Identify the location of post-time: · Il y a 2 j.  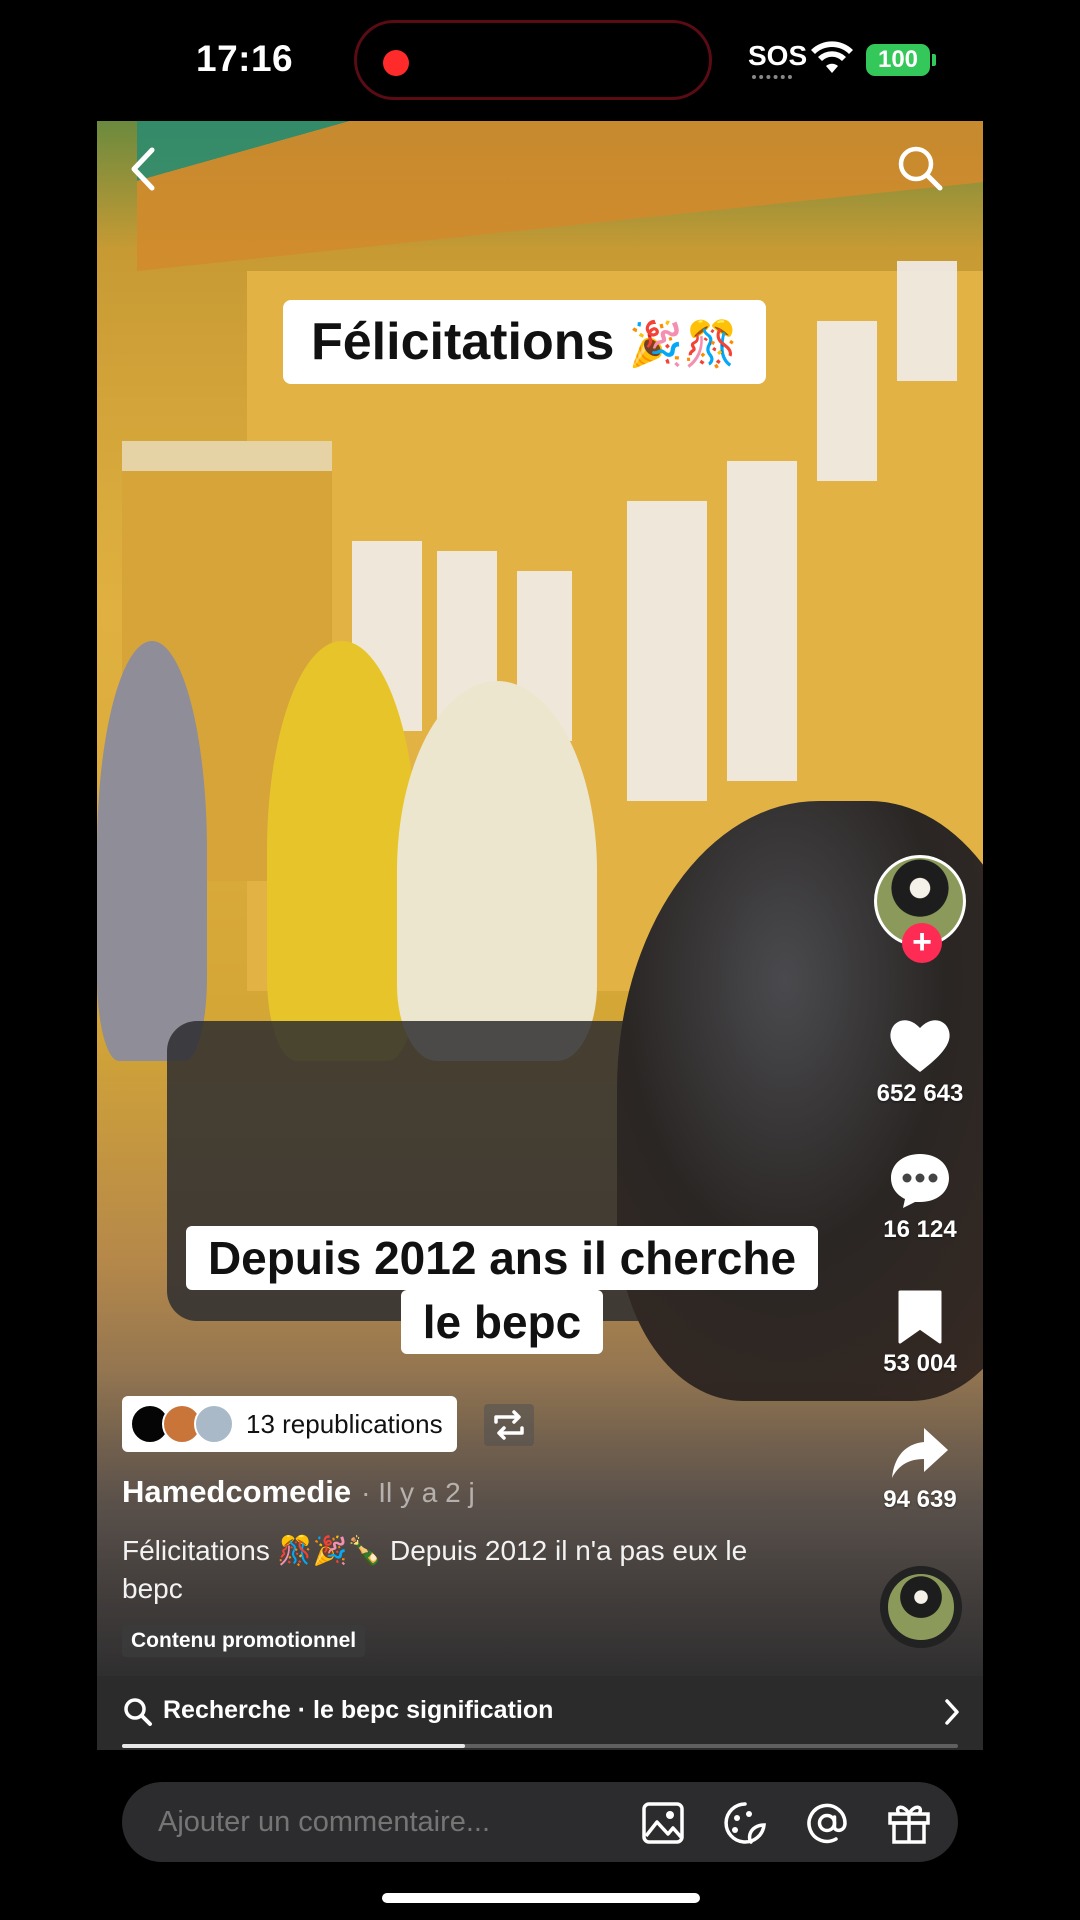
(418, 1492).